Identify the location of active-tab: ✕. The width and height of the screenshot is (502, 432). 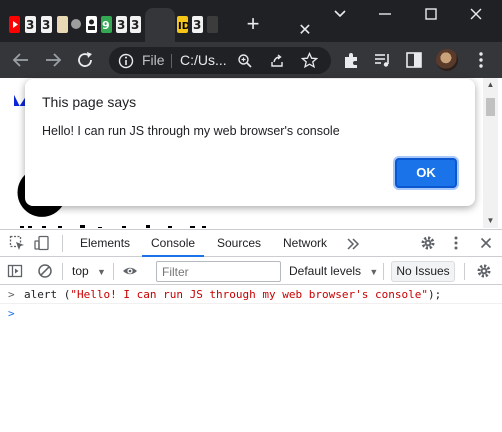
(228, 25).